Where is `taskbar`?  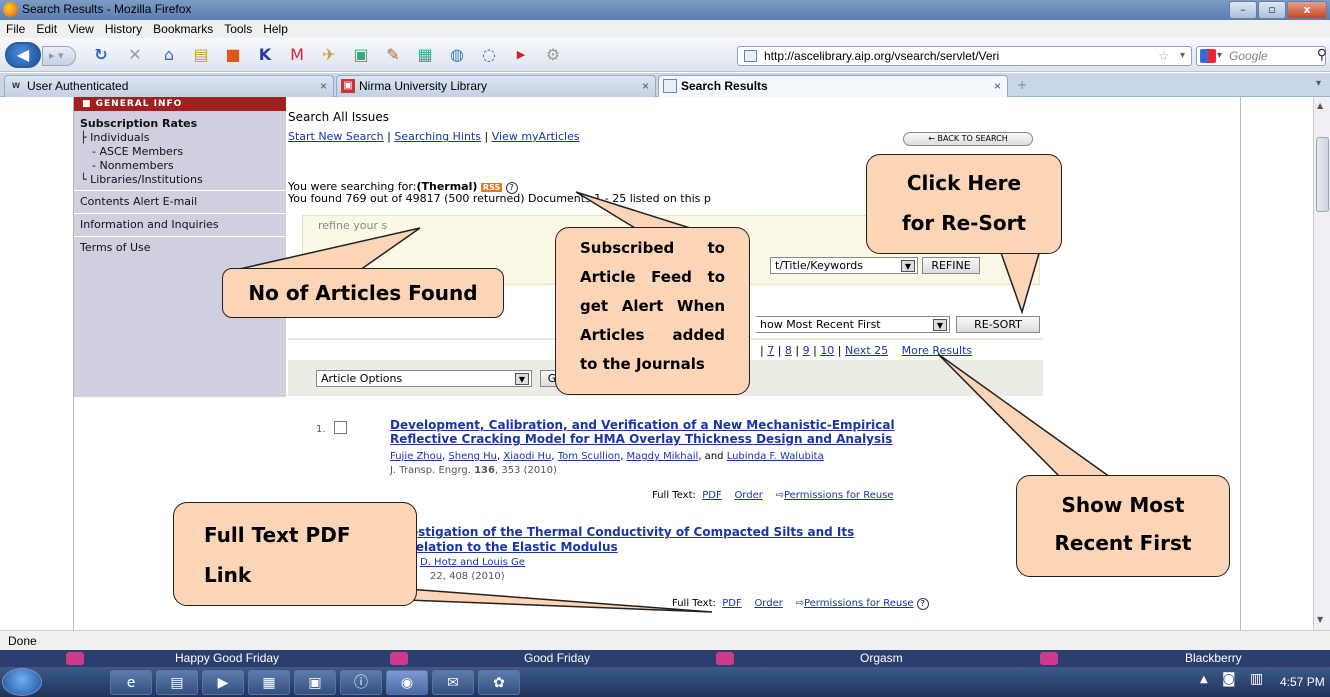 taskbar is located at coordinates (665, 682).